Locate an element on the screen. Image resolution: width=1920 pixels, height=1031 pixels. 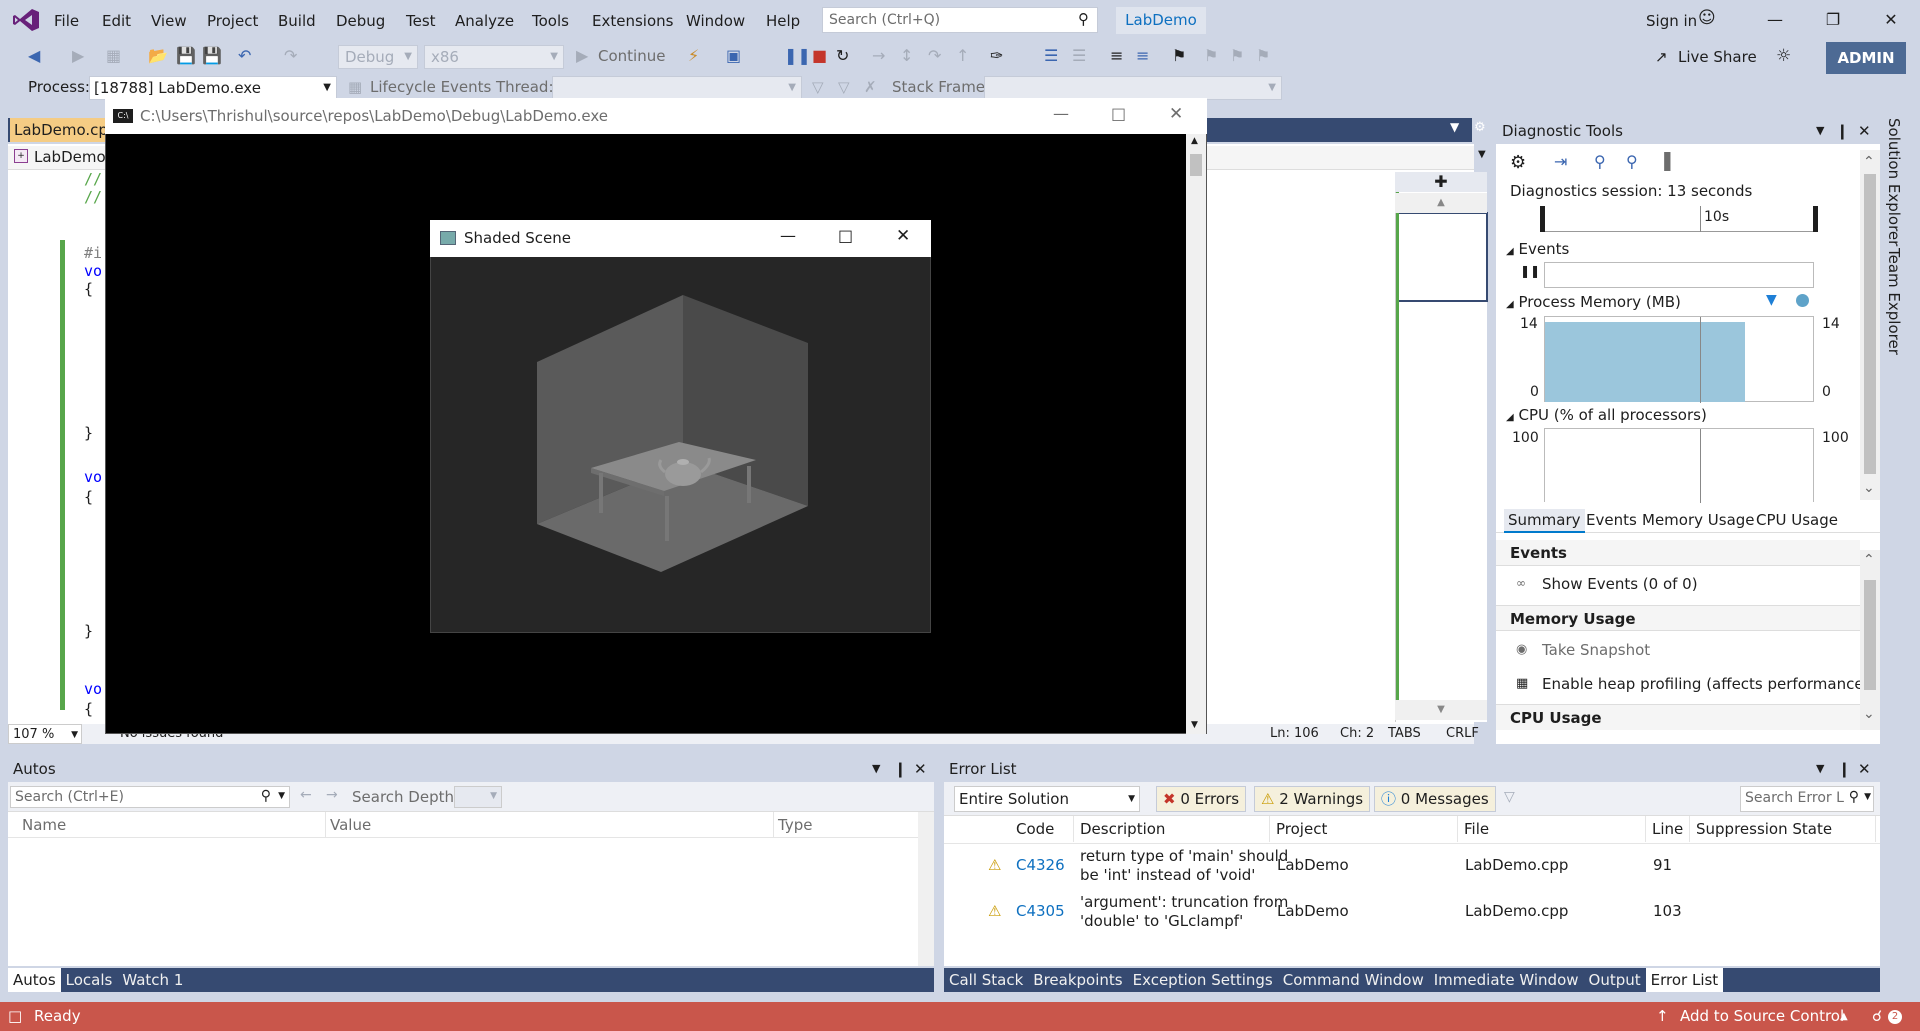
indent-mode: TABS is located at coordinates (1404, 734).